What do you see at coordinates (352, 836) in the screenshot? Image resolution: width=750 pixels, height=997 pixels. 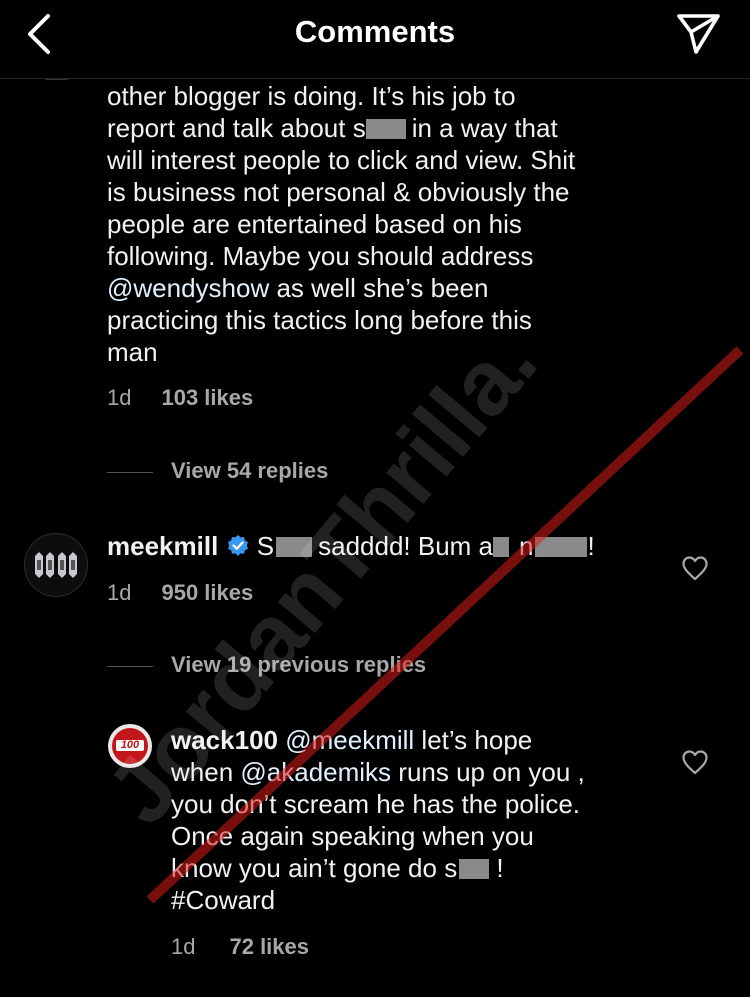 I see `comment3-line: Once again speaking when you` at bounding box center [352, 836].